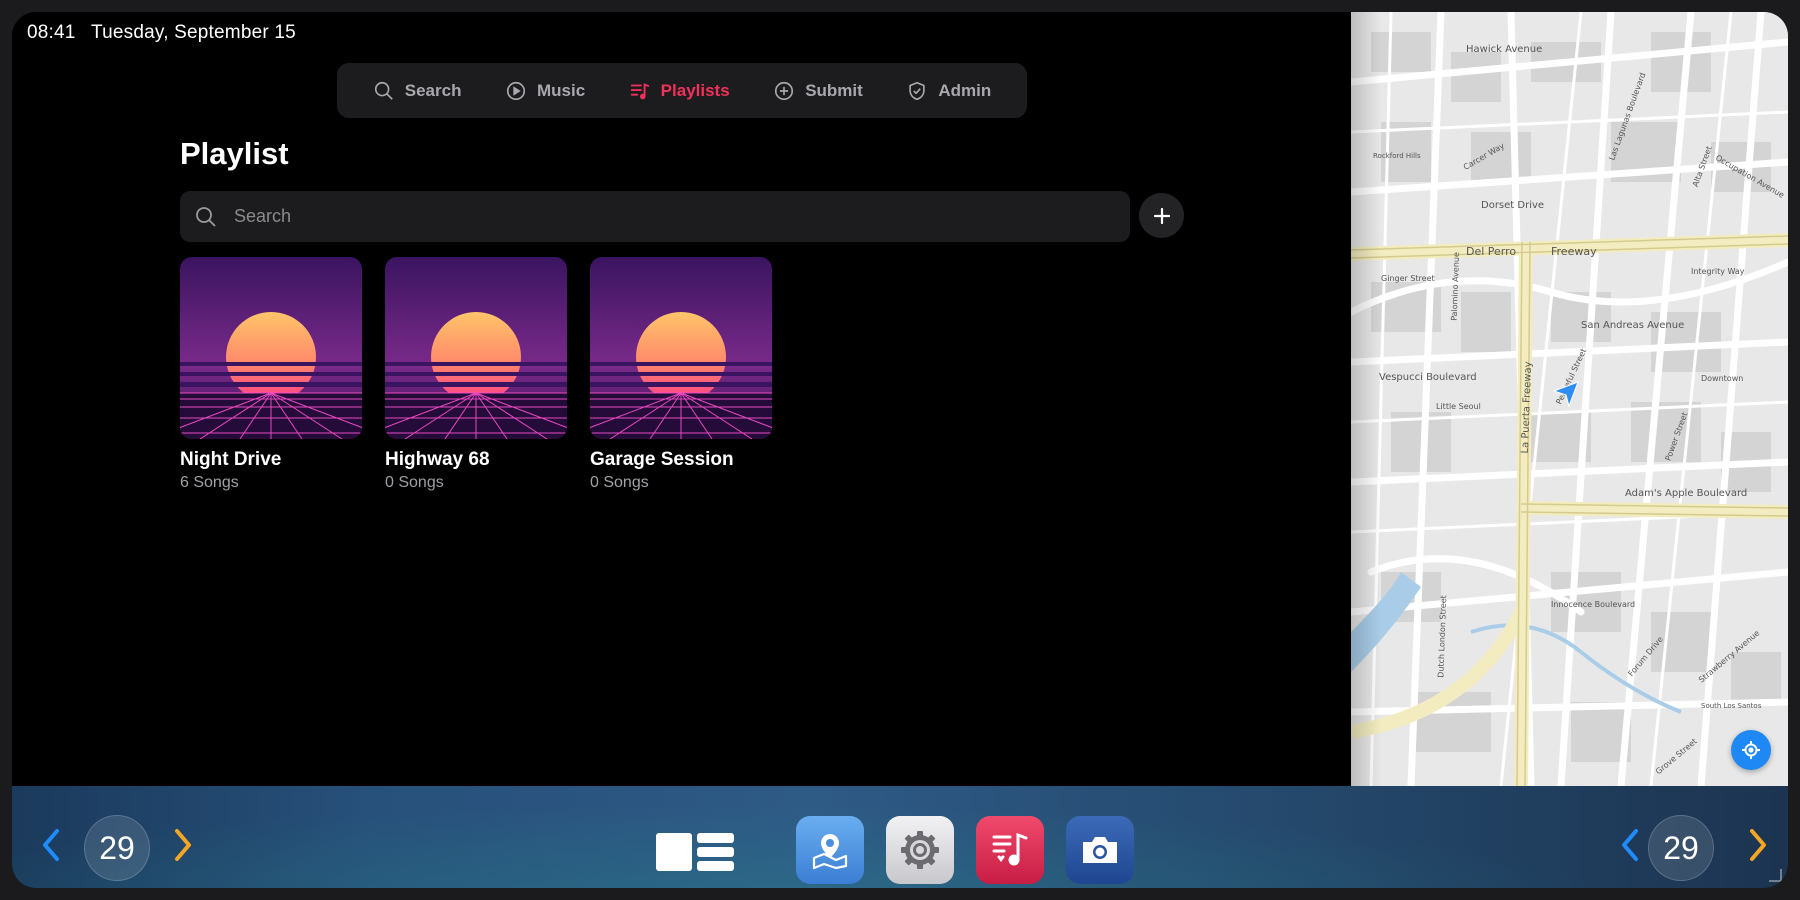 This screenshot has width=1800, height=900. I want to click on search-input, so click(682, 216).